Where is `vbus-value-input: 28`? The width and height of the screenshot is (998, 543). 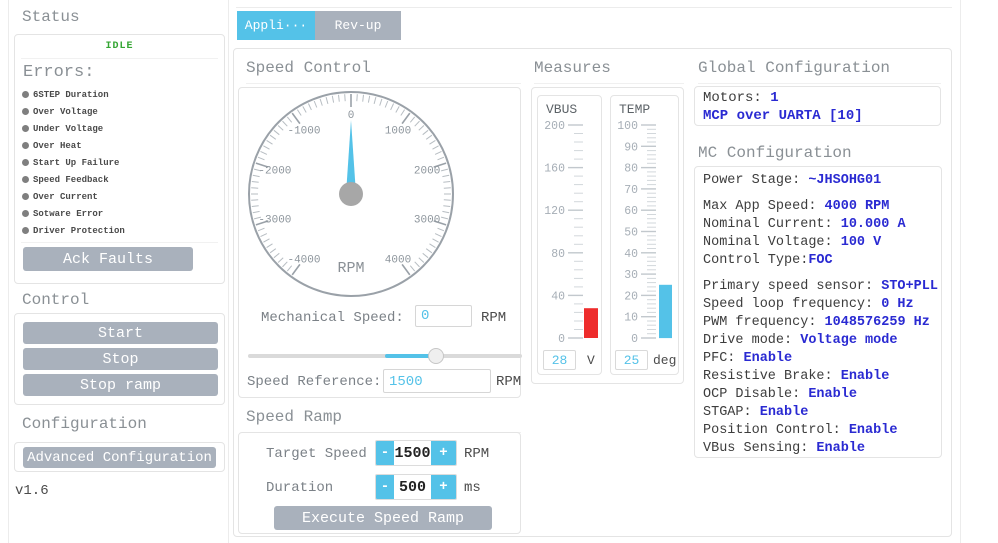 vbus-value-input: 28 is located at coordinates (559, 360).